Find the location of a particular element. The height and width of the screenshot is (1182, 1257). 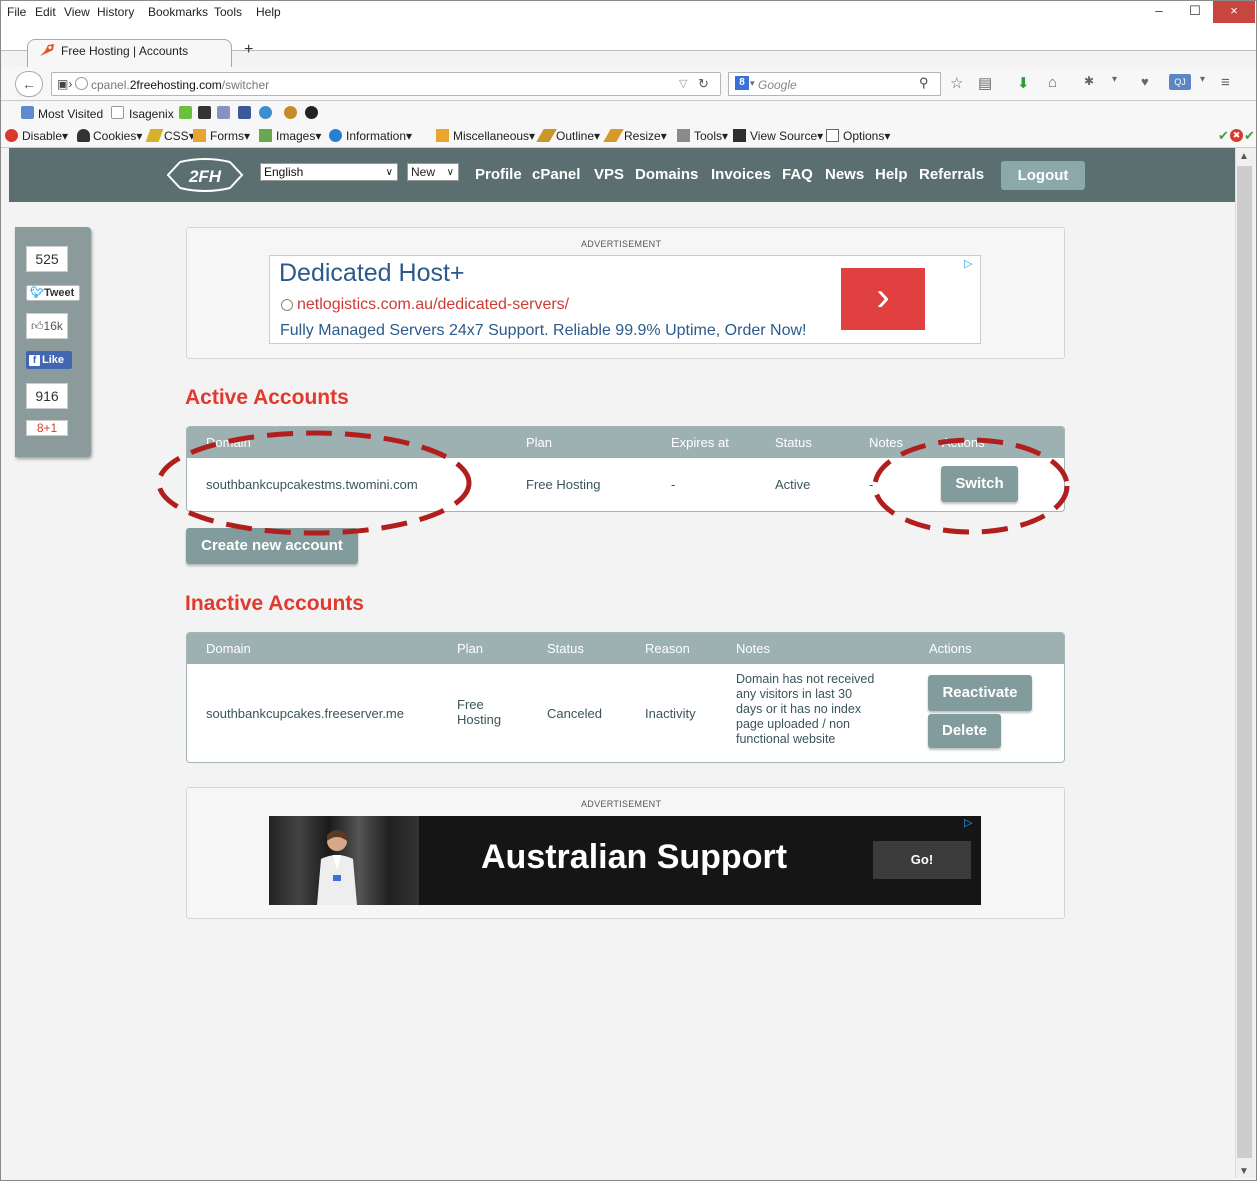

download-icon: ⬇ is located at coordinates (1023, 83).